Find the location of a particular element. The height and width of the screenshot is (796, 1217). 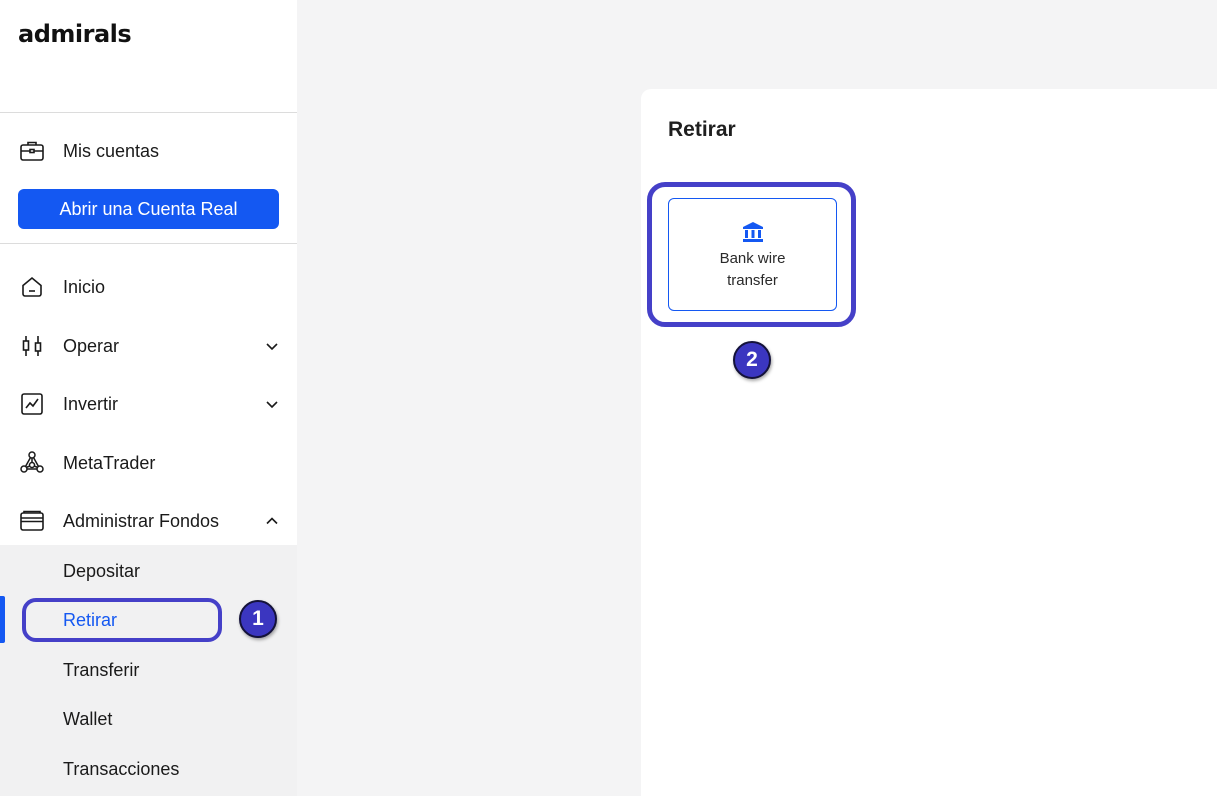

sidebar-item-label: MetaTrader is located at coordinates (109, 462).